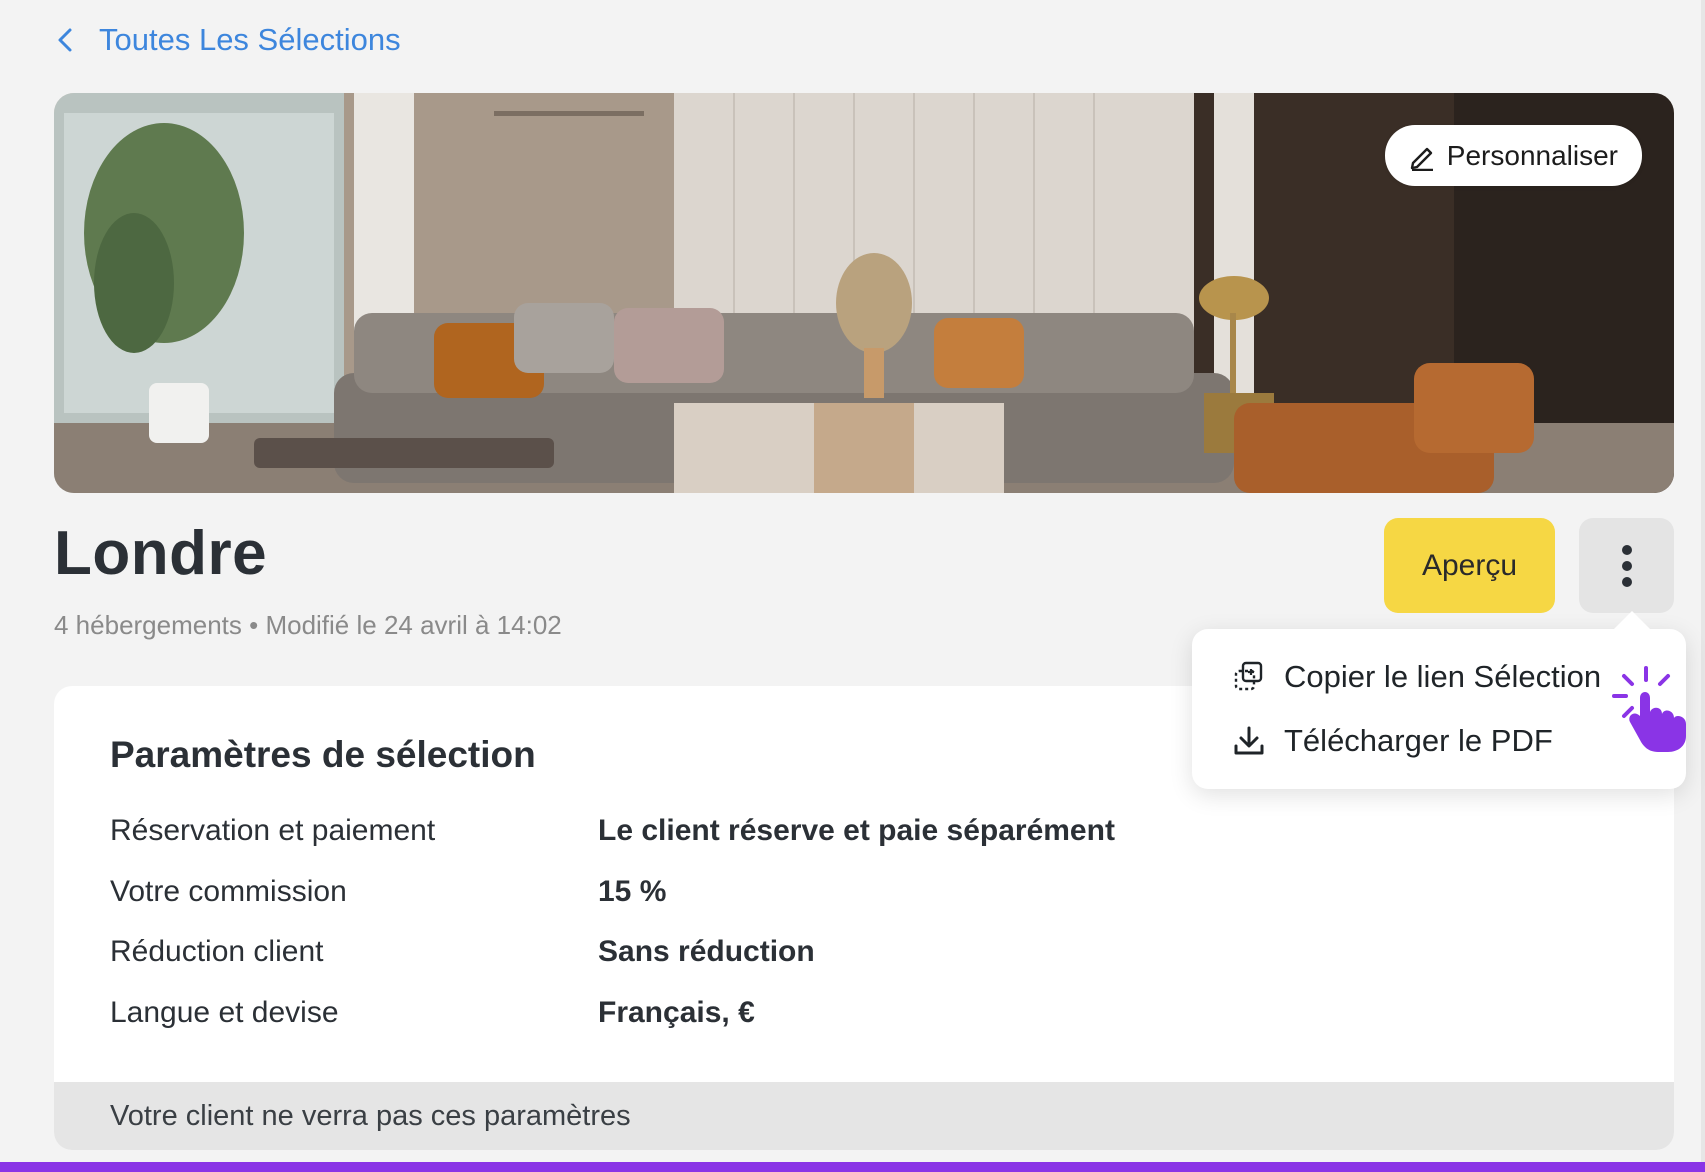 The image size is (1705, 1172). Describe the element at coordinates (1421, 159) in the screenshot. I see `pencil-icon` at that location.